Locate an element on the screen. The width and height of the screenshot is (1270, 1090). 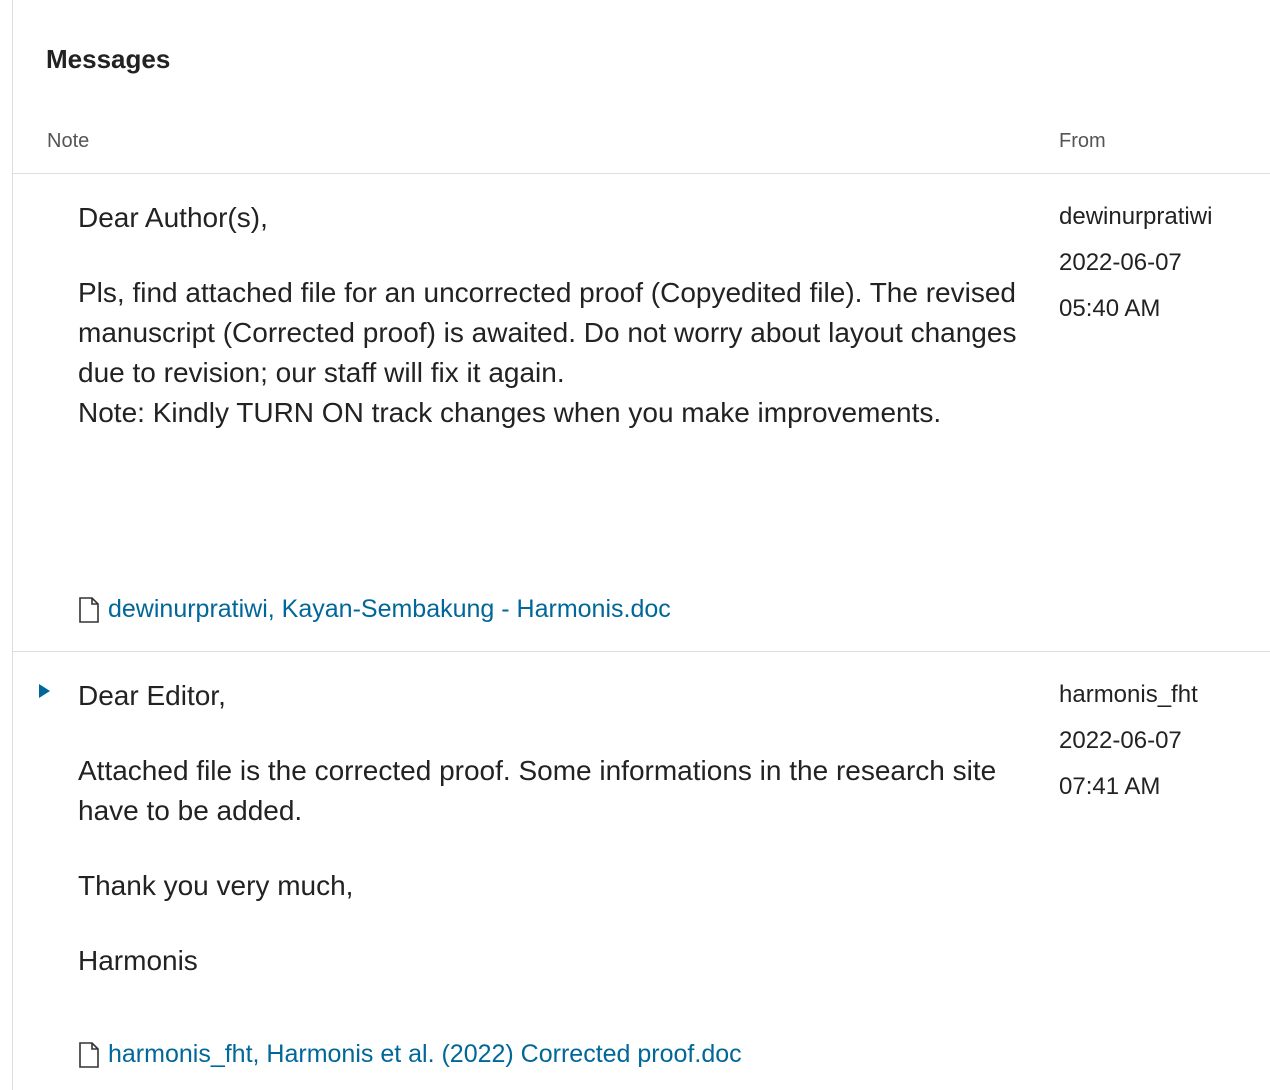
message-paragraph: Thank you very much, is located at coordinates (216, 885).